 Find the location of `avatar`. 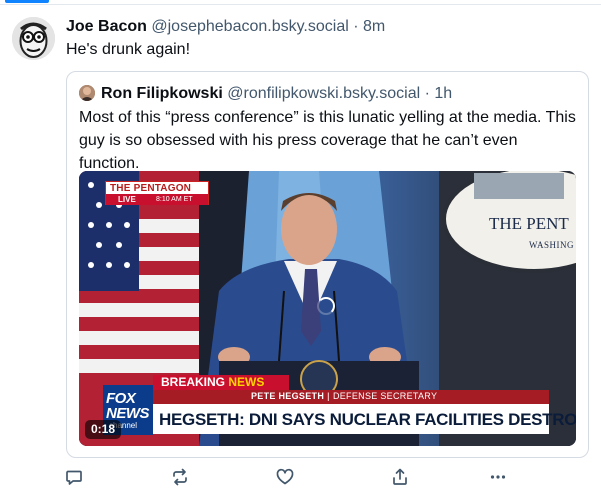

avatar is located at coordinates (33, 38).